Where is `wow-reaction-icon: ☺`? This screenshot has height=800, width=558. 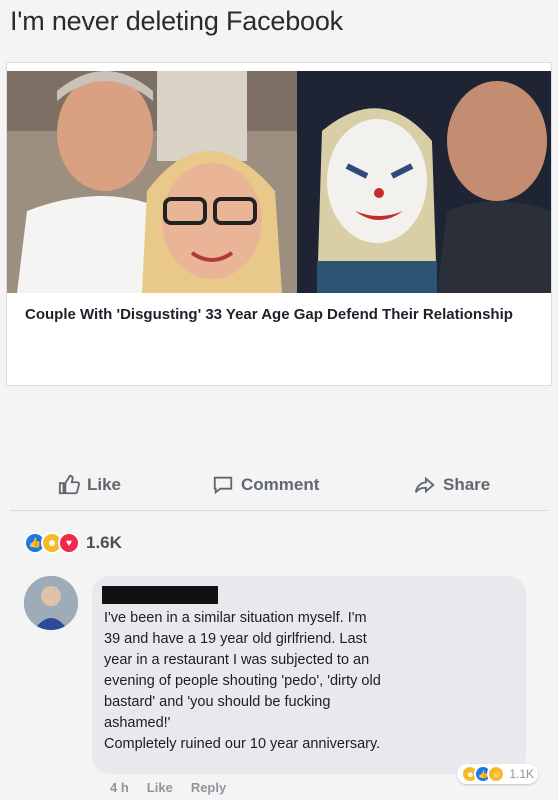 wow-reaction-icon: ☺ is located at coordinates (496, 774).